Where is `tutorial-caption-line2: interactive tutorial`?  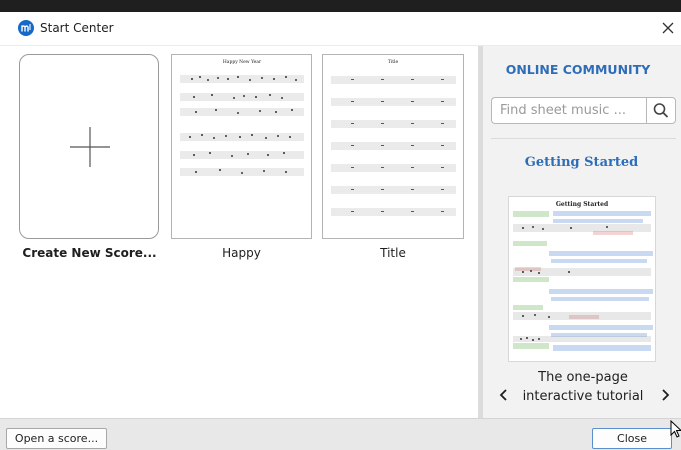
tutorial-caption-line2: interactive tutorial is located at coordinates (583, 396).